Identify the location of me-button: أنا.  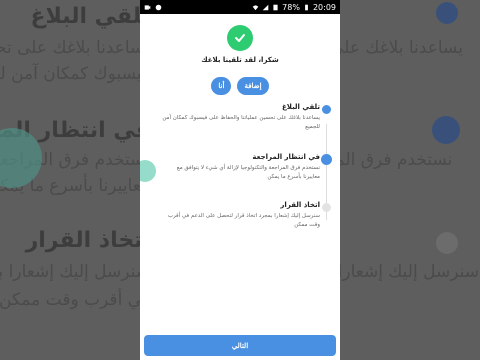
(221, 86).